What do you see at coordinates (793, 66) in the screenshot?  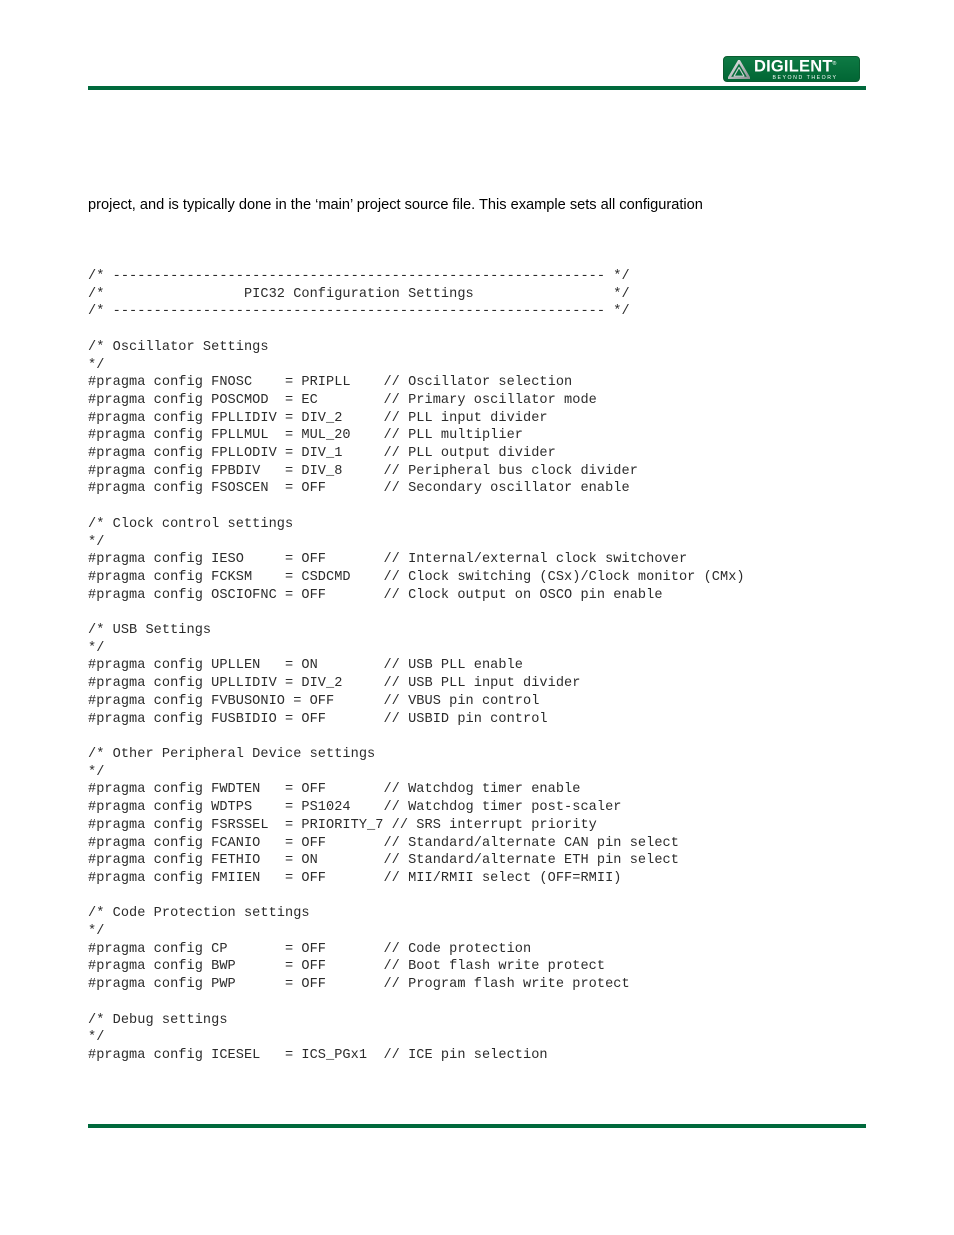 I see `logo-wordmark-label: DIGILENT` at bounding box center [793, 66].